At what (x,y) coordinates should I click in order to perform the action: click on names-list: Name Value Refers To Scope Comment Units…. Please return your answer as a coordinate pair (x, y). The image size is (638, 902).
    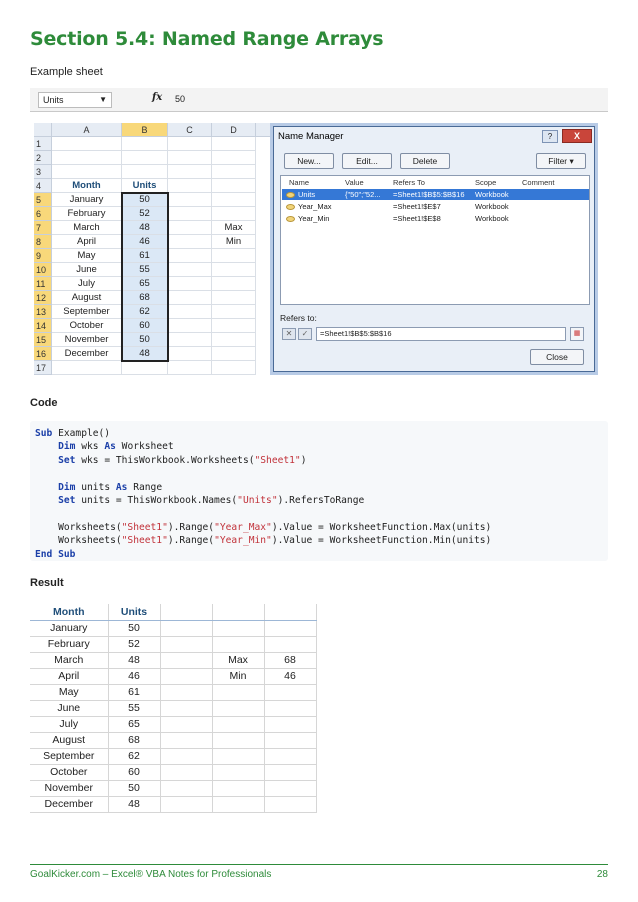
    Looking at the image, I should click on (435, 240).